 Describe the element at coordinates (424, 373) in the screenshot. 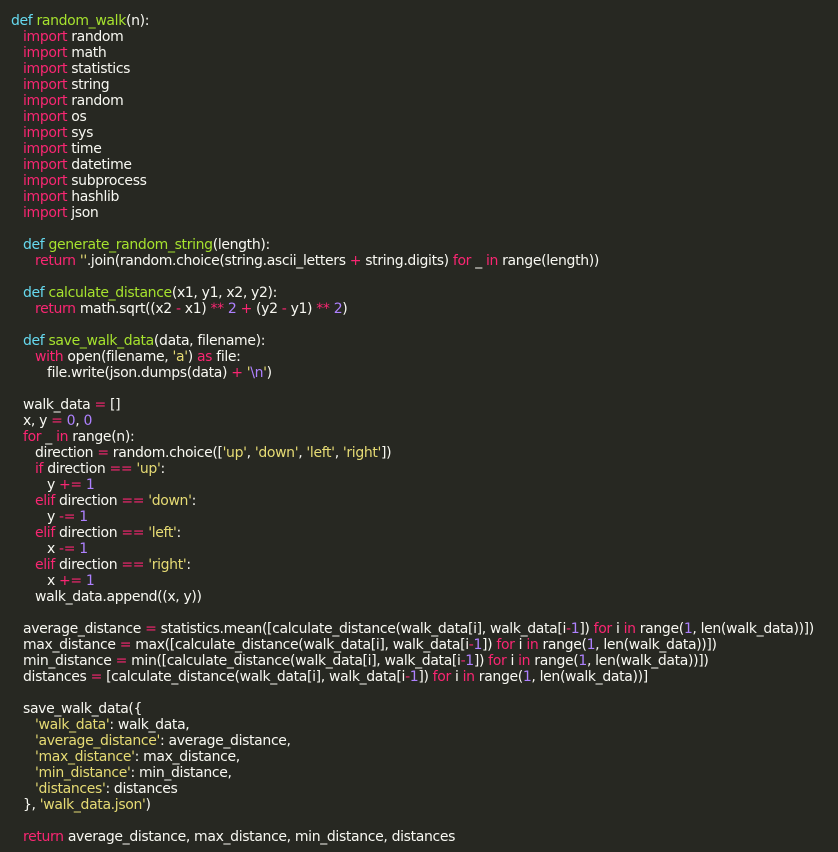

I see `code-line: file.write(json.dumps(data) + '\n')` at that location.